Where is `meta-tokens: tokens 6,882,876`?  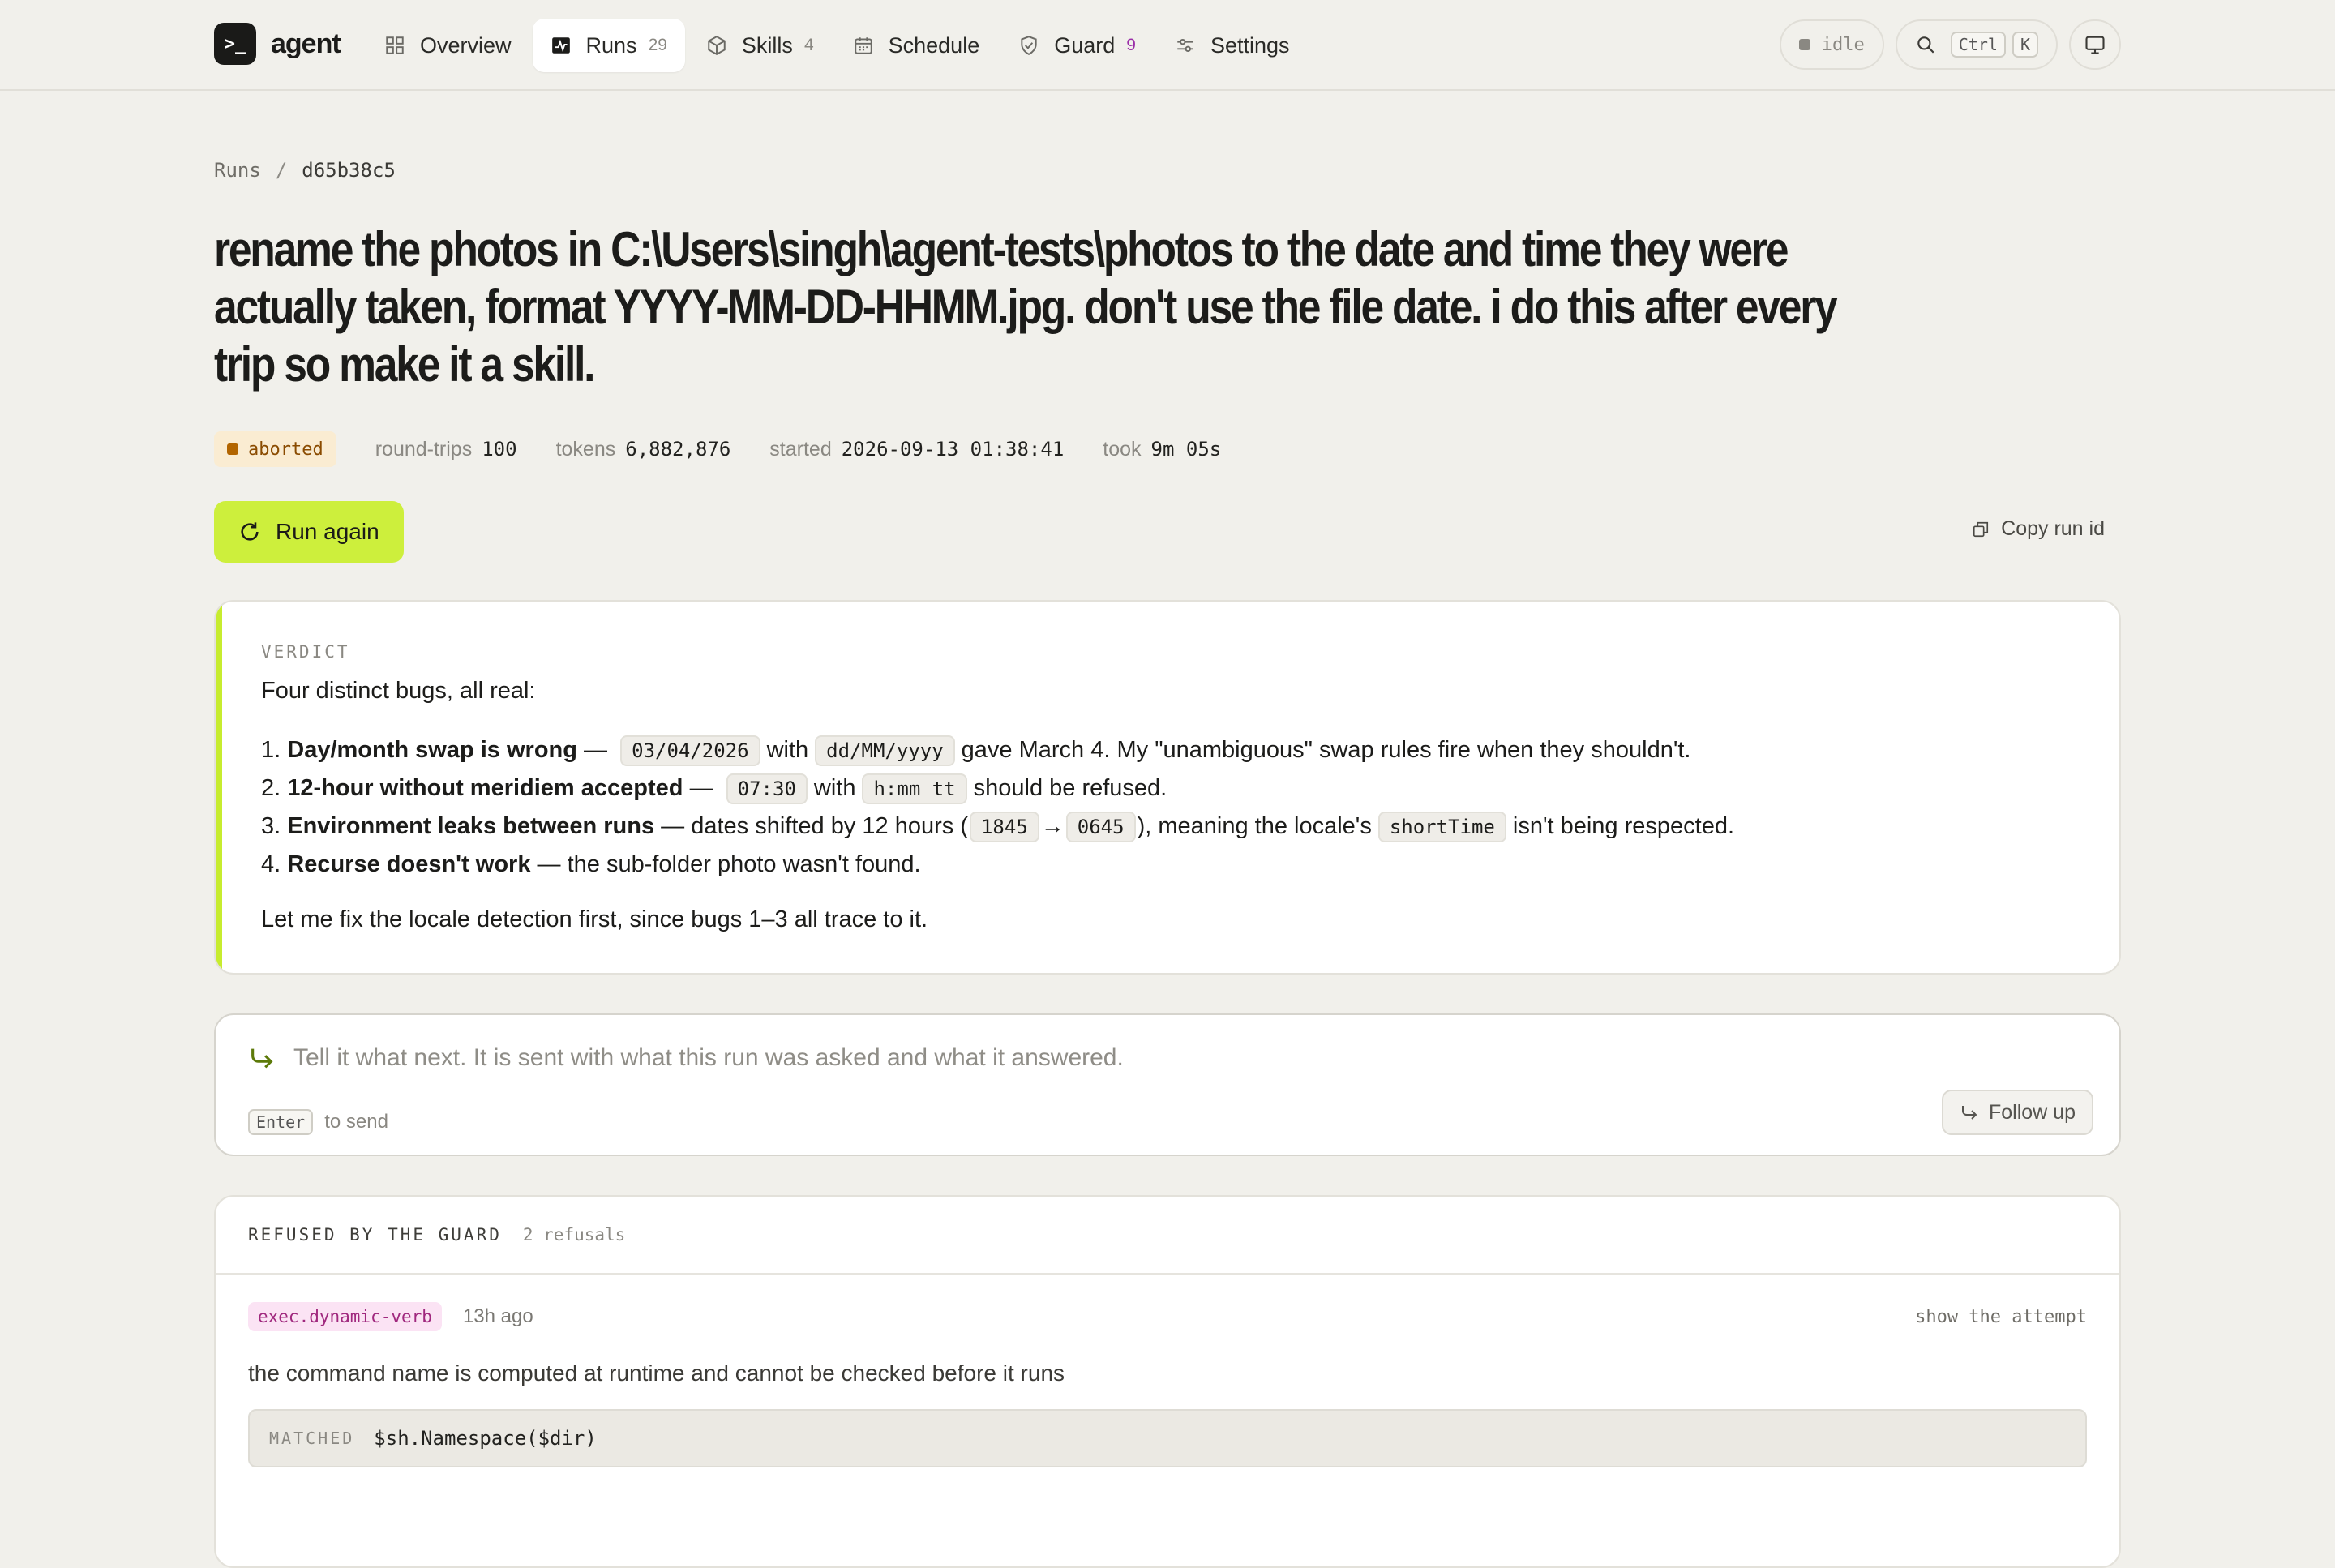
meta-tokens: tokens 6,882,876 is located at coordinates (643, 449).